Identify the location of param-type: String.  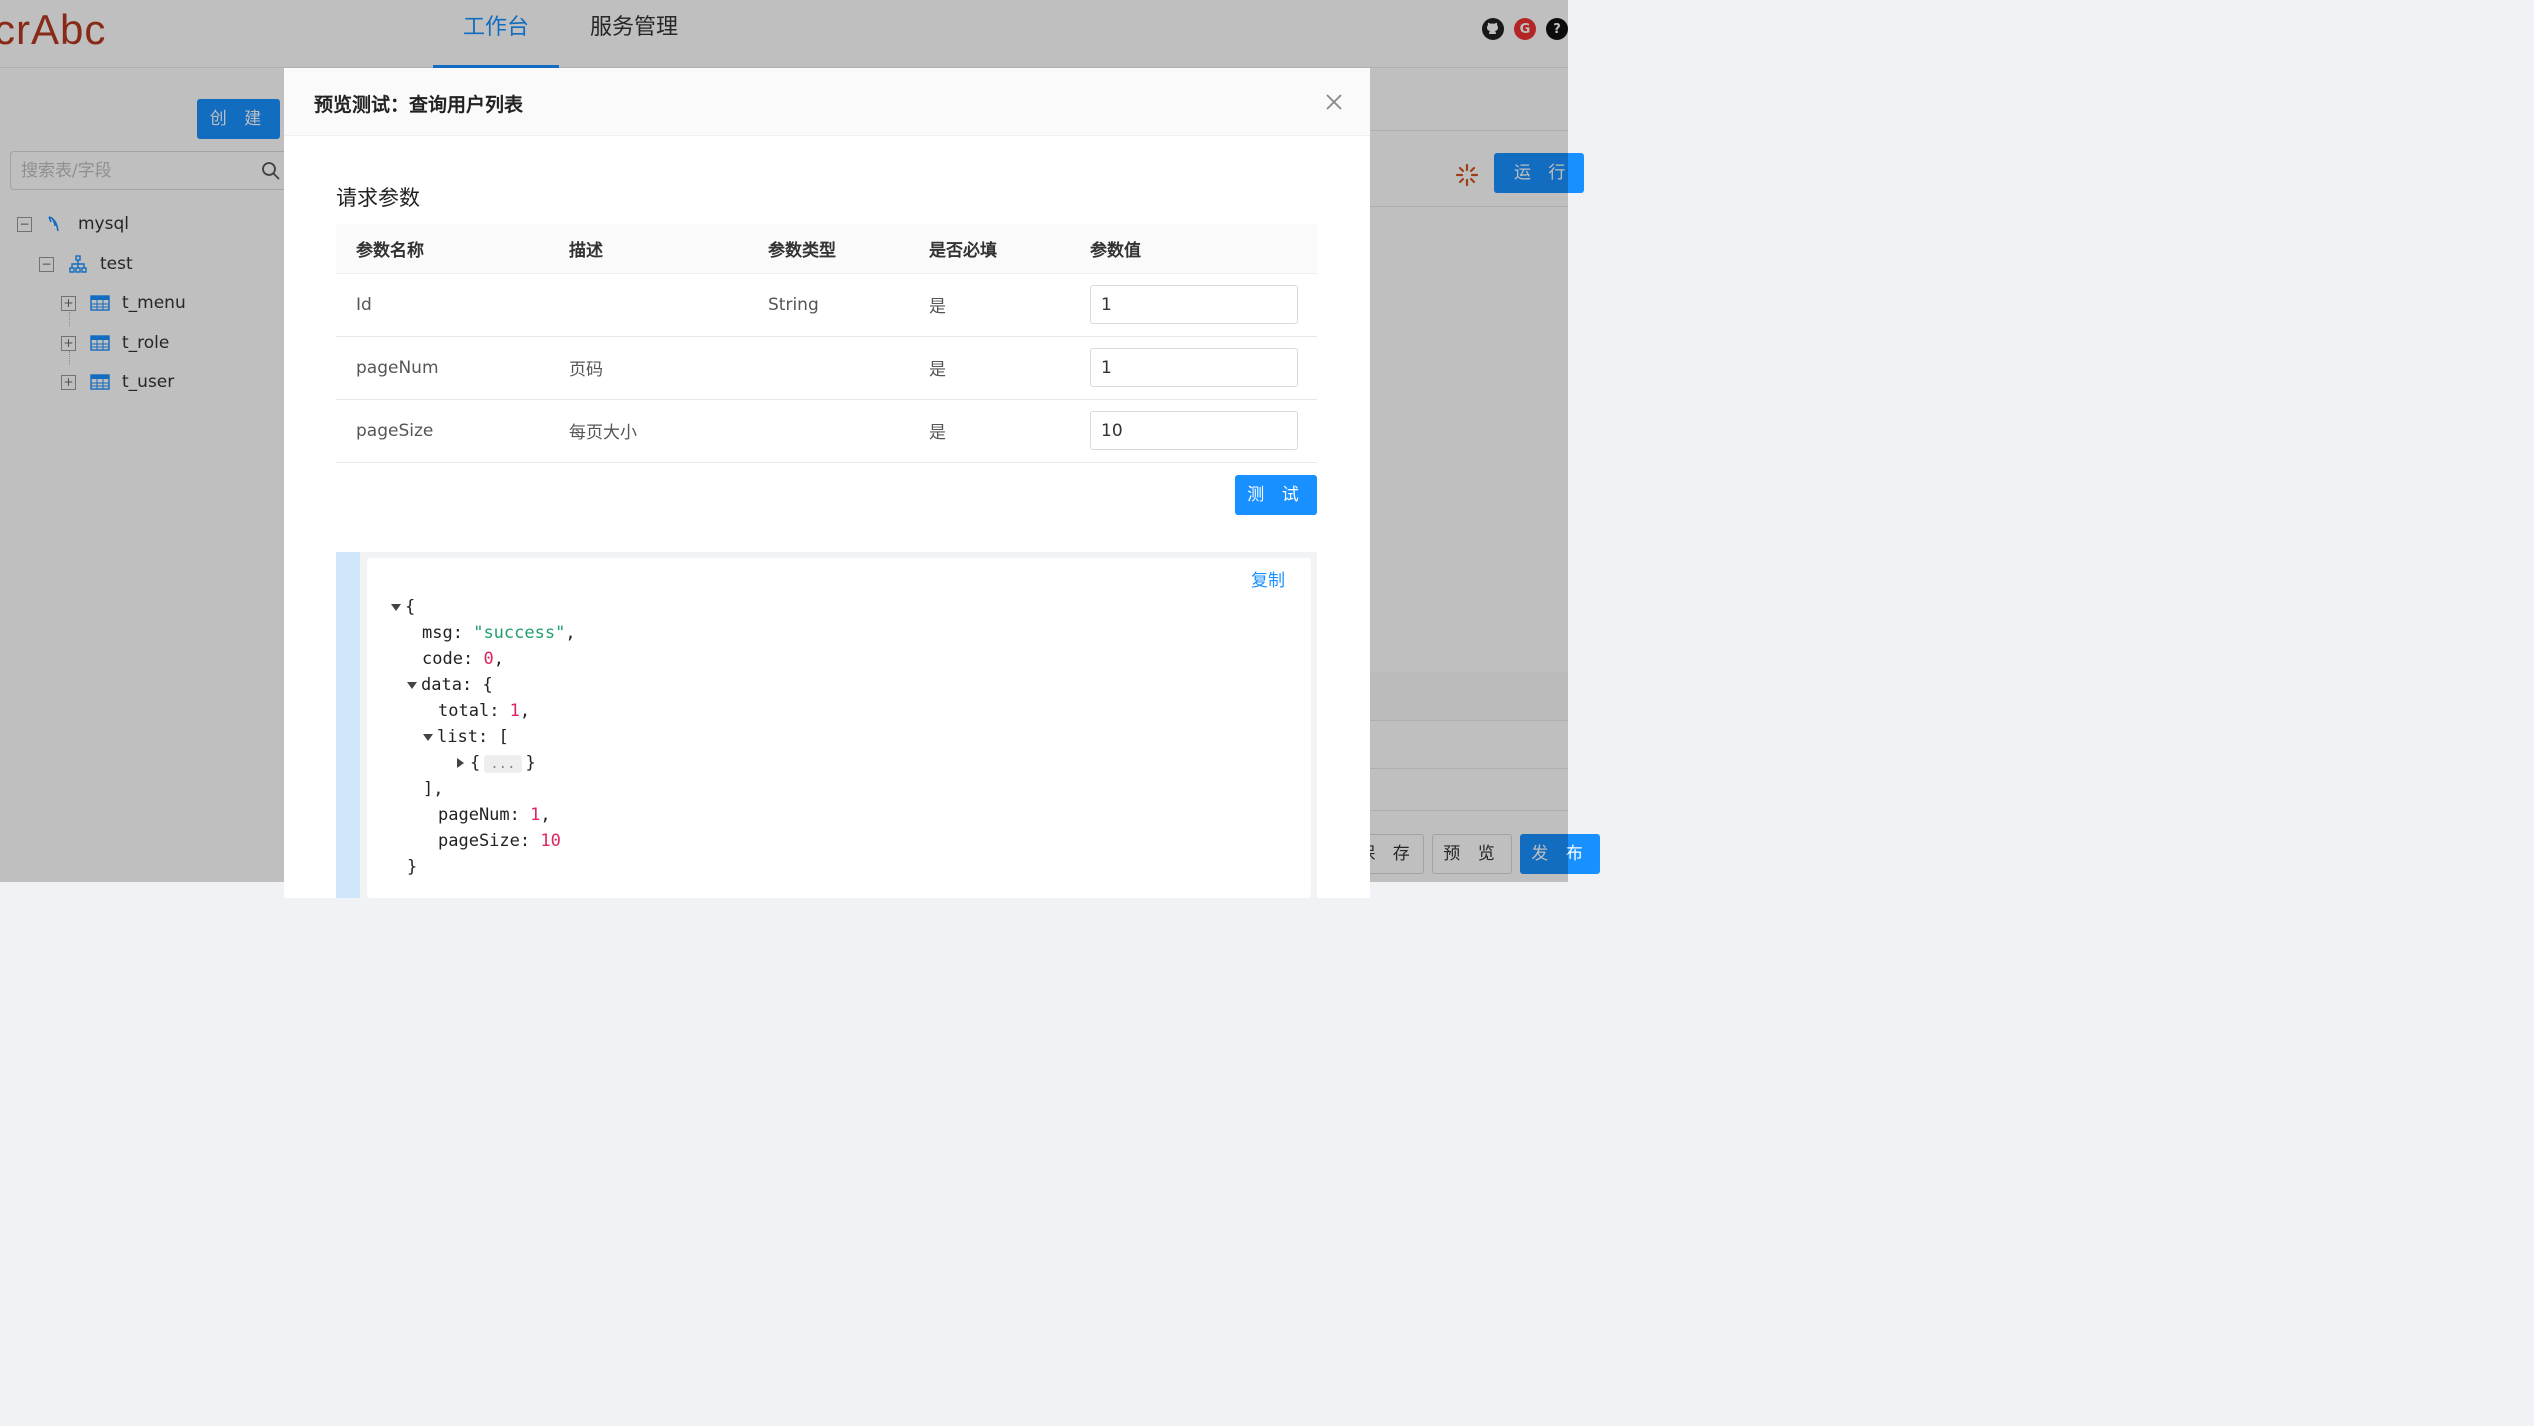
(828, 305).